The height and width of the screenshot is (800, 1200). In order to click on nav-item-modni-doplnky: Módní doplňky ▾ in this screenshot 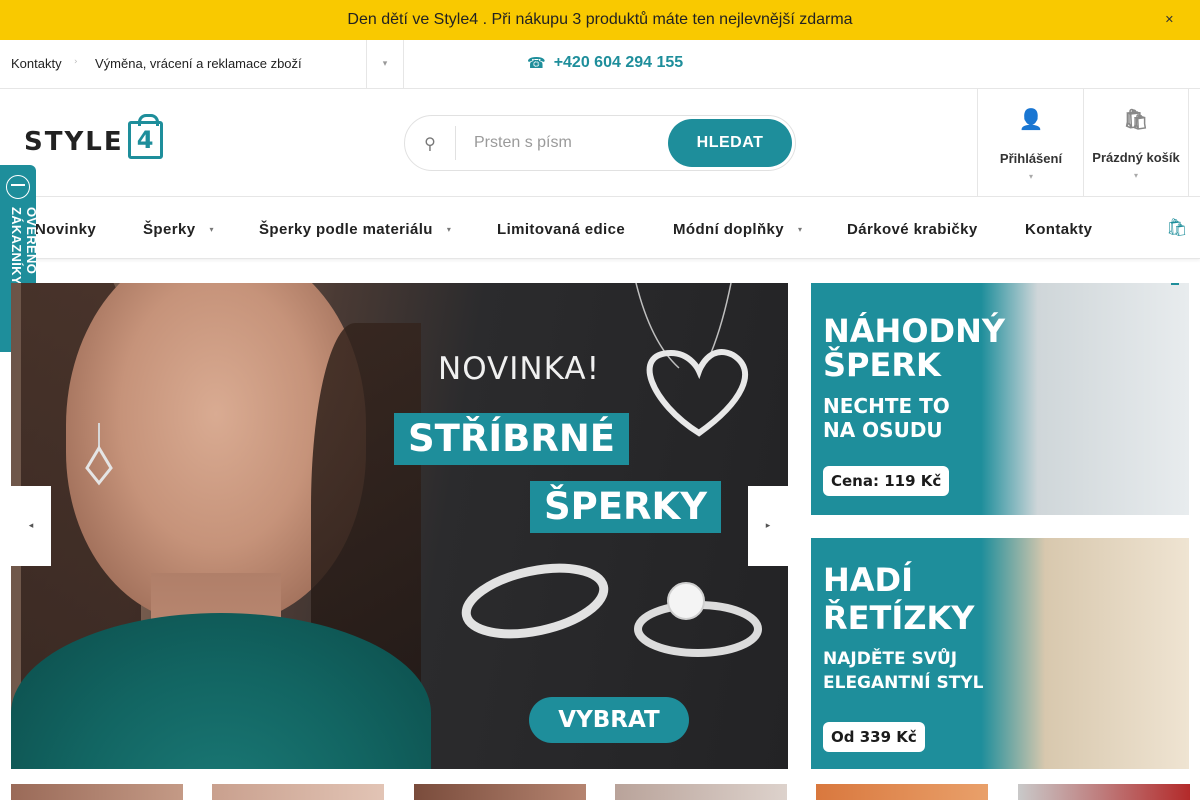, I will do `click(737, 229)`.